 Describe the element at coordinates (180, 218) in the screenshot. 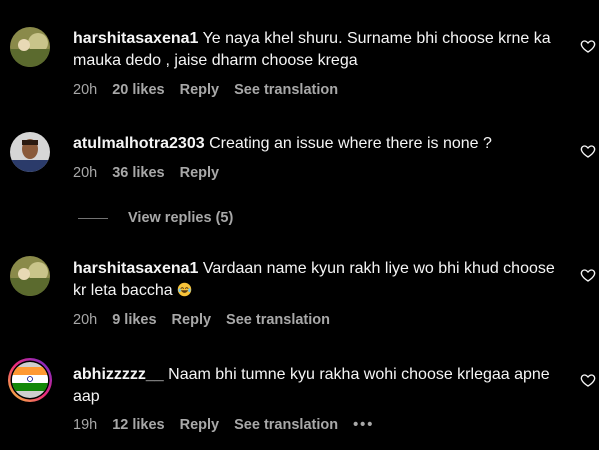

I see `view-replies-button: View replies (5)` at that location.